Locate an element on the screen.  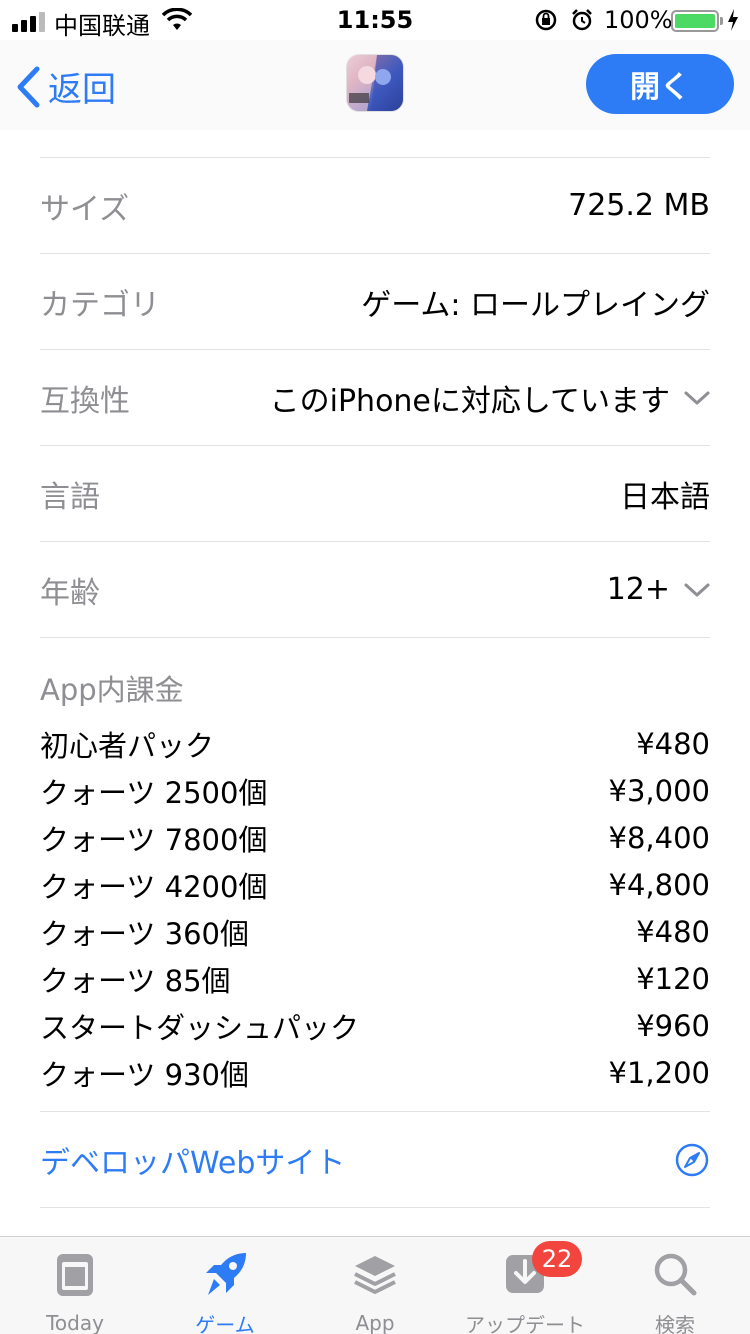
iap-item-price: ¥120 is located at coordinates (673, 978).